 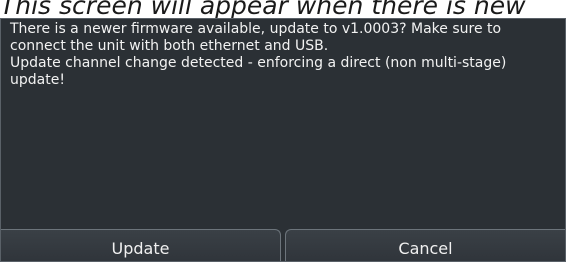 I want to click on message-line: update!, so click(x=37, y=80).